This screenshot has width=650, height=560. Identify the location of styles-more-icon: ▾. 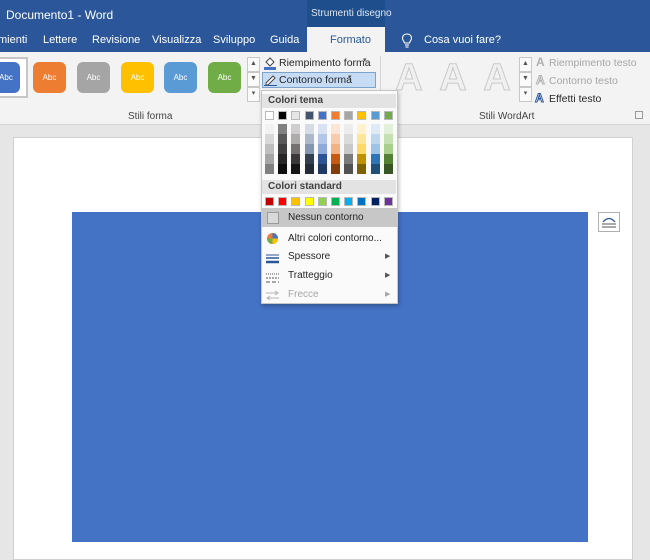
(253, 94).